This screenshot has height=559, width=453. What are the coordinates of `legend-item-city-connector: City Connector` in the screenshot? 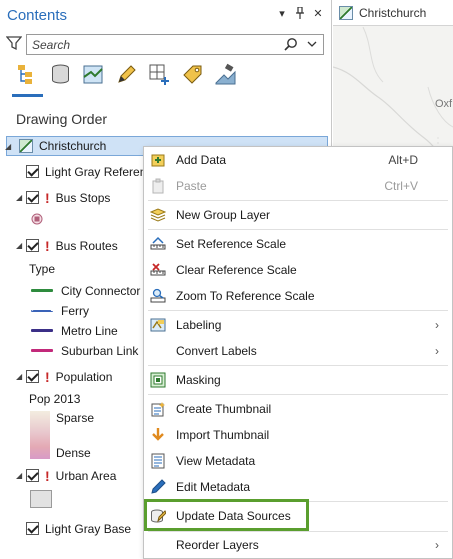 It's located at (85, 290).